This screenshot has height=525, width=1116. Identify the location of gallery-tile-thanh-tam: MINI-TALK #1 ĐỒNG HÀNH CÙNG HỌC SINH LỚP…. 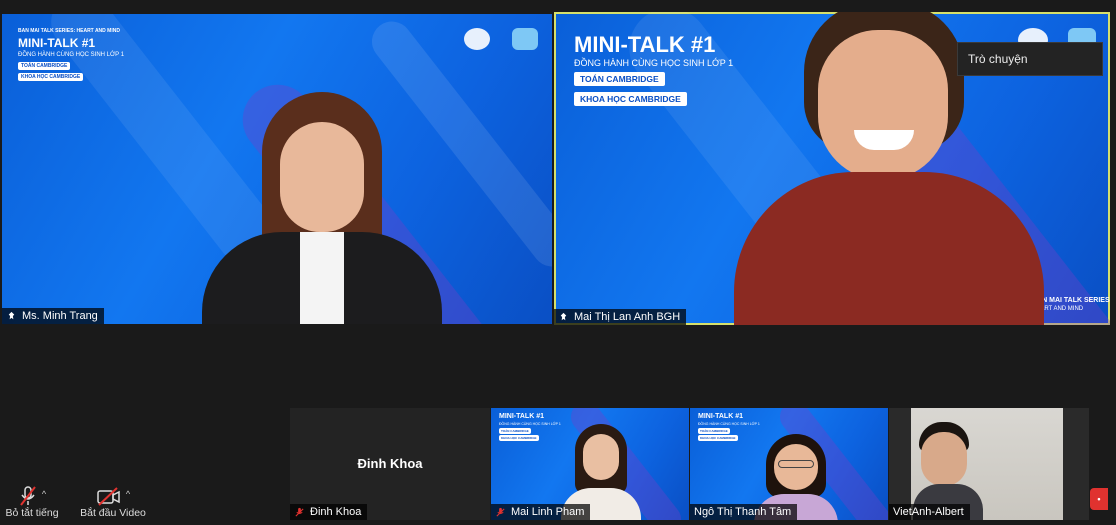
(789, 464).